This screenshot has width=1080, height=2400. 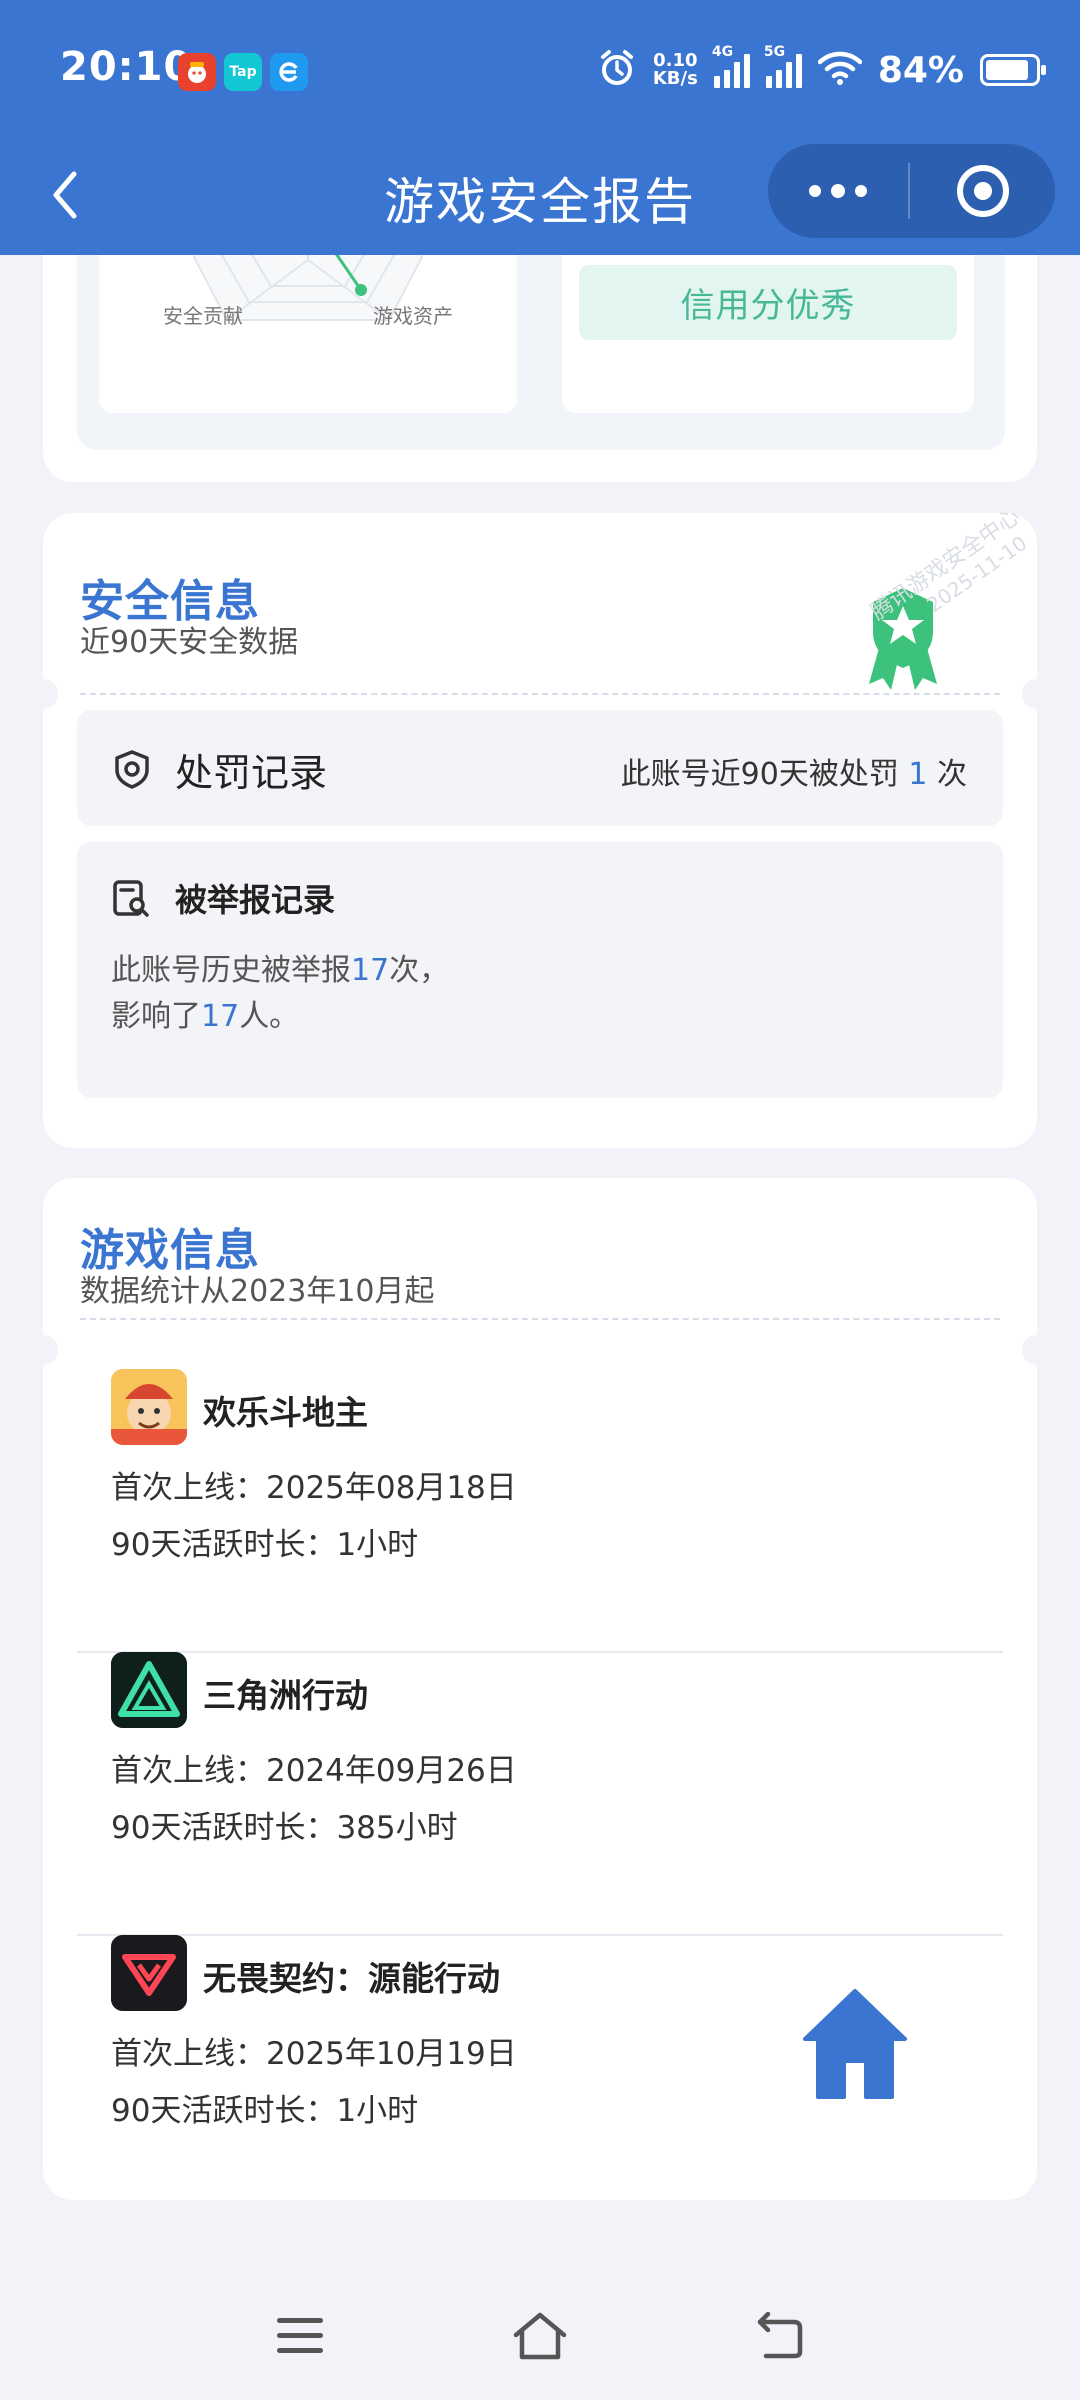 What do you see at coordinates (840, 70) in the screenshot?
I see `wifi-icon` at bounding box center [840, 70].